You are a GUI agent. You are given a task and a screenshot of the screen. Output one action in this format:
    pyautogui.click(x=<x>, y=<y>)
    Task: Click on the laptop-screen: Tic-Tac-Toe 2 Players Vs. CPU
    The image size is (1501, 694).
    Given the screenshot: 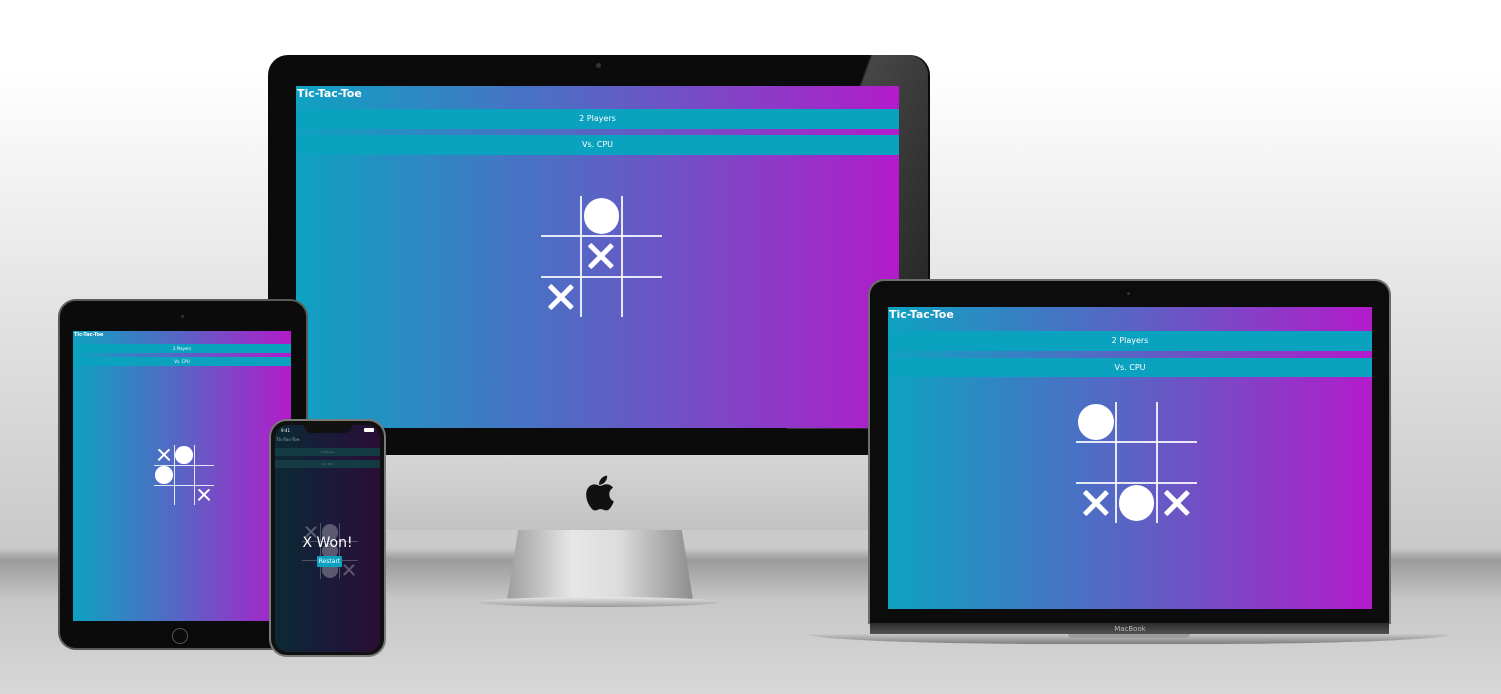 What is the action you would take?
    pyautogui.click(x=1130, y=458)
    